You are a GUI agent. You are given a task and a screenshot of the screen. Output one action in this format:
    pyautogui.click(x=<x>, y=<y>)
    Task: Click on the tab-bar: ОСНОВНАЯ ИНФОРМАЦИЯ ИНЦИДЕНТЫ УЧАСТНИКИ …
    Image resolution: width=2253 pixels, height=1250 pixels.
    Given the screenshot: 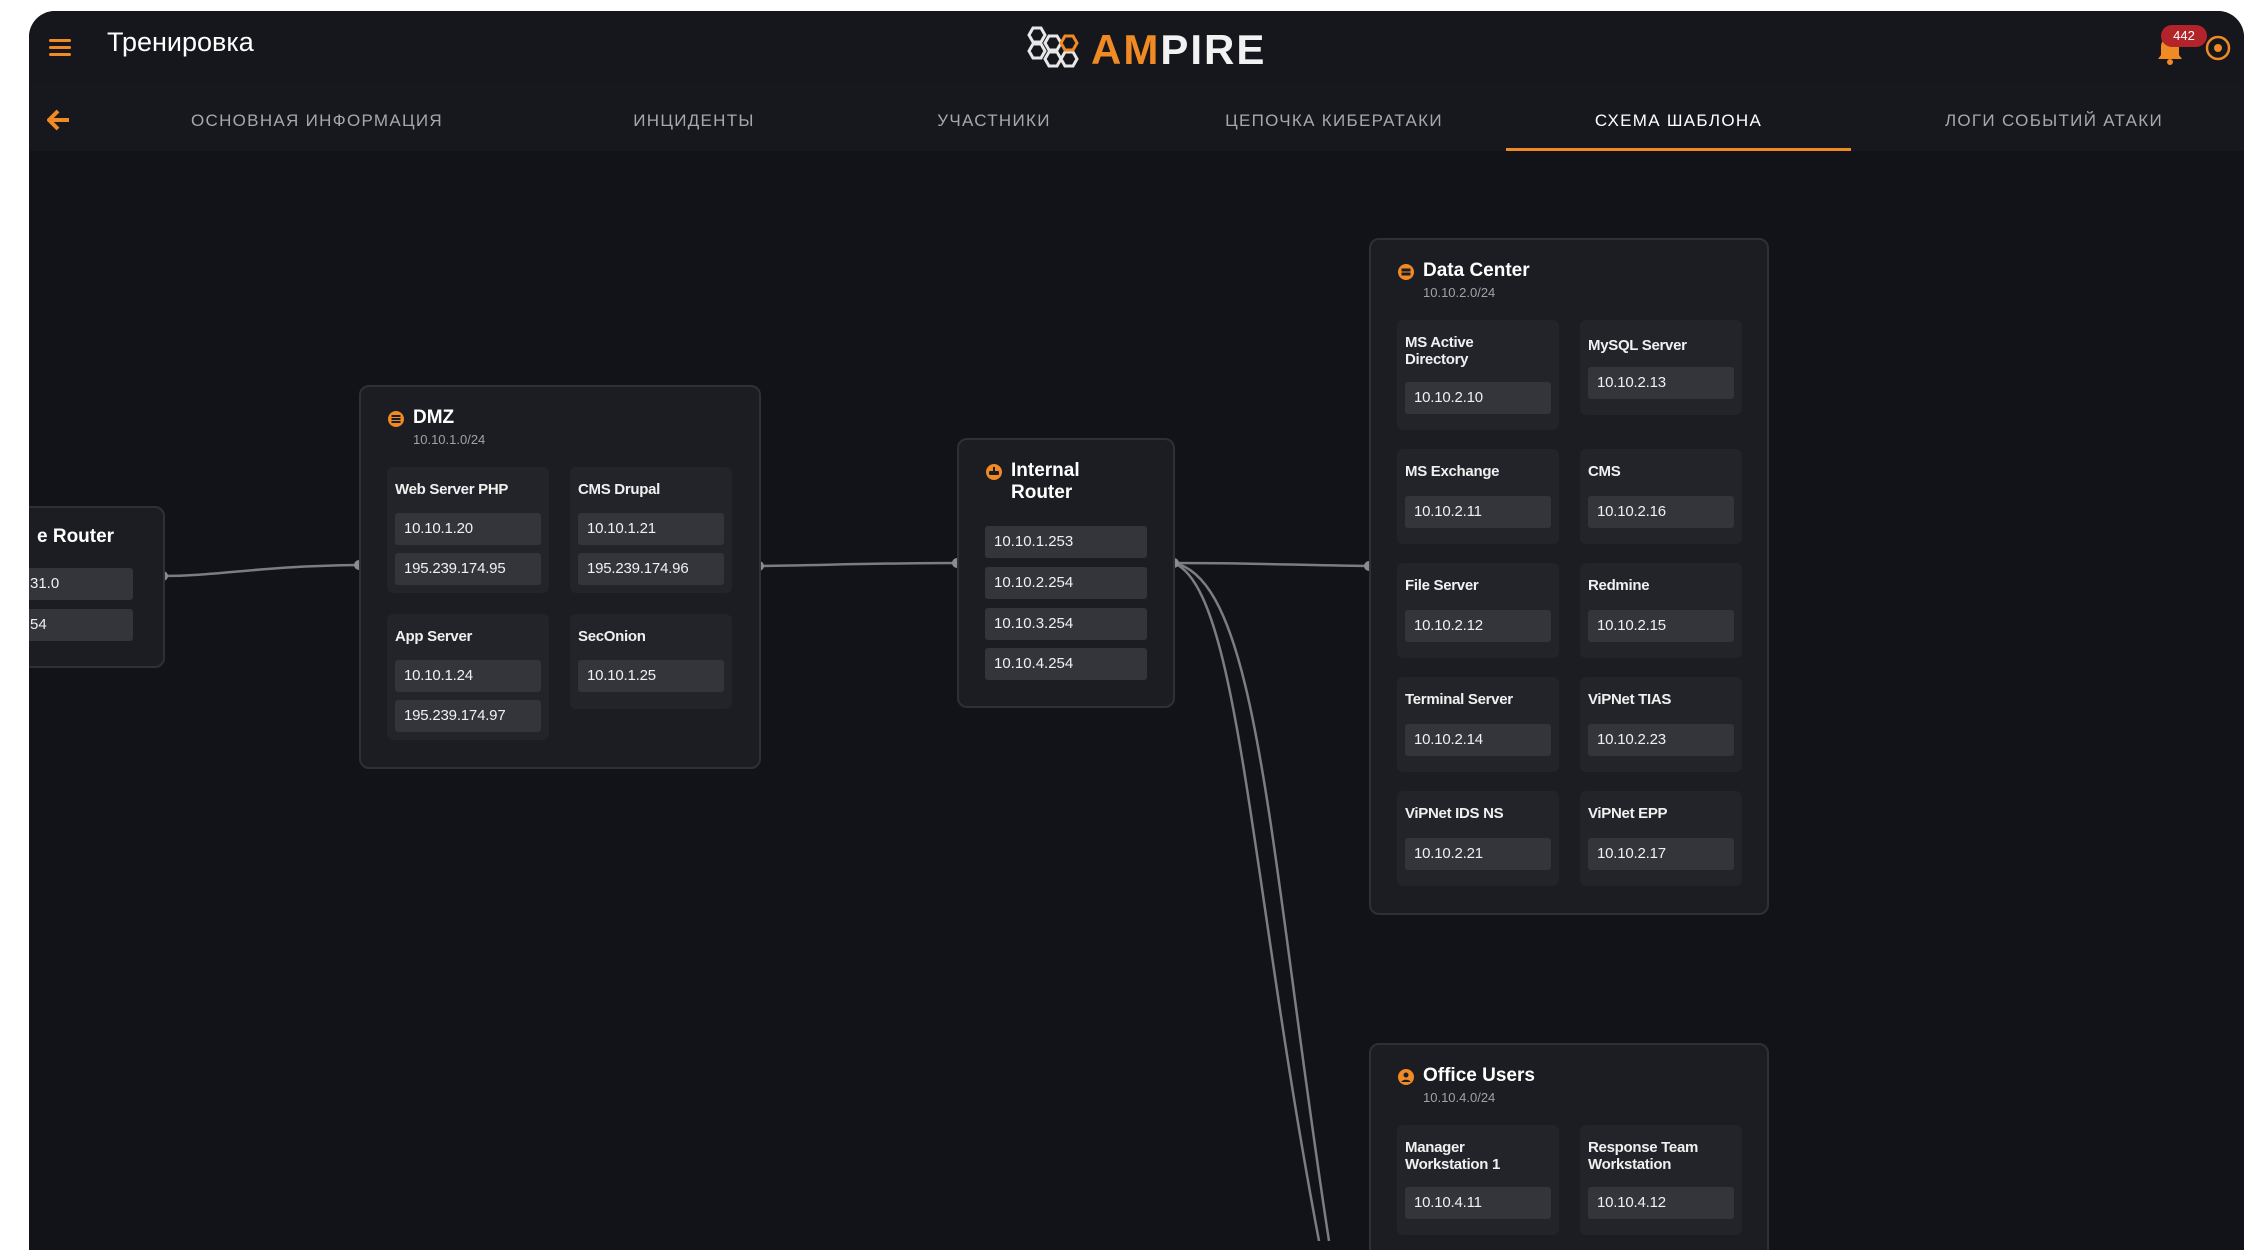 What is the action you would take?
    pyautogui.click(x=1136, y=117)
    